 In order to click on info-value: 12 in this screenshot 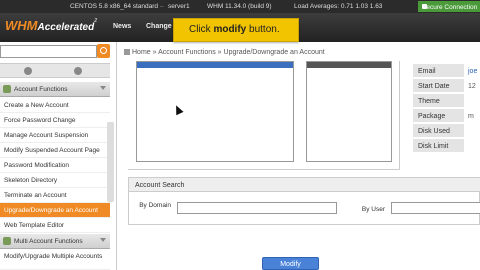, I will do `click(472, 86)`.